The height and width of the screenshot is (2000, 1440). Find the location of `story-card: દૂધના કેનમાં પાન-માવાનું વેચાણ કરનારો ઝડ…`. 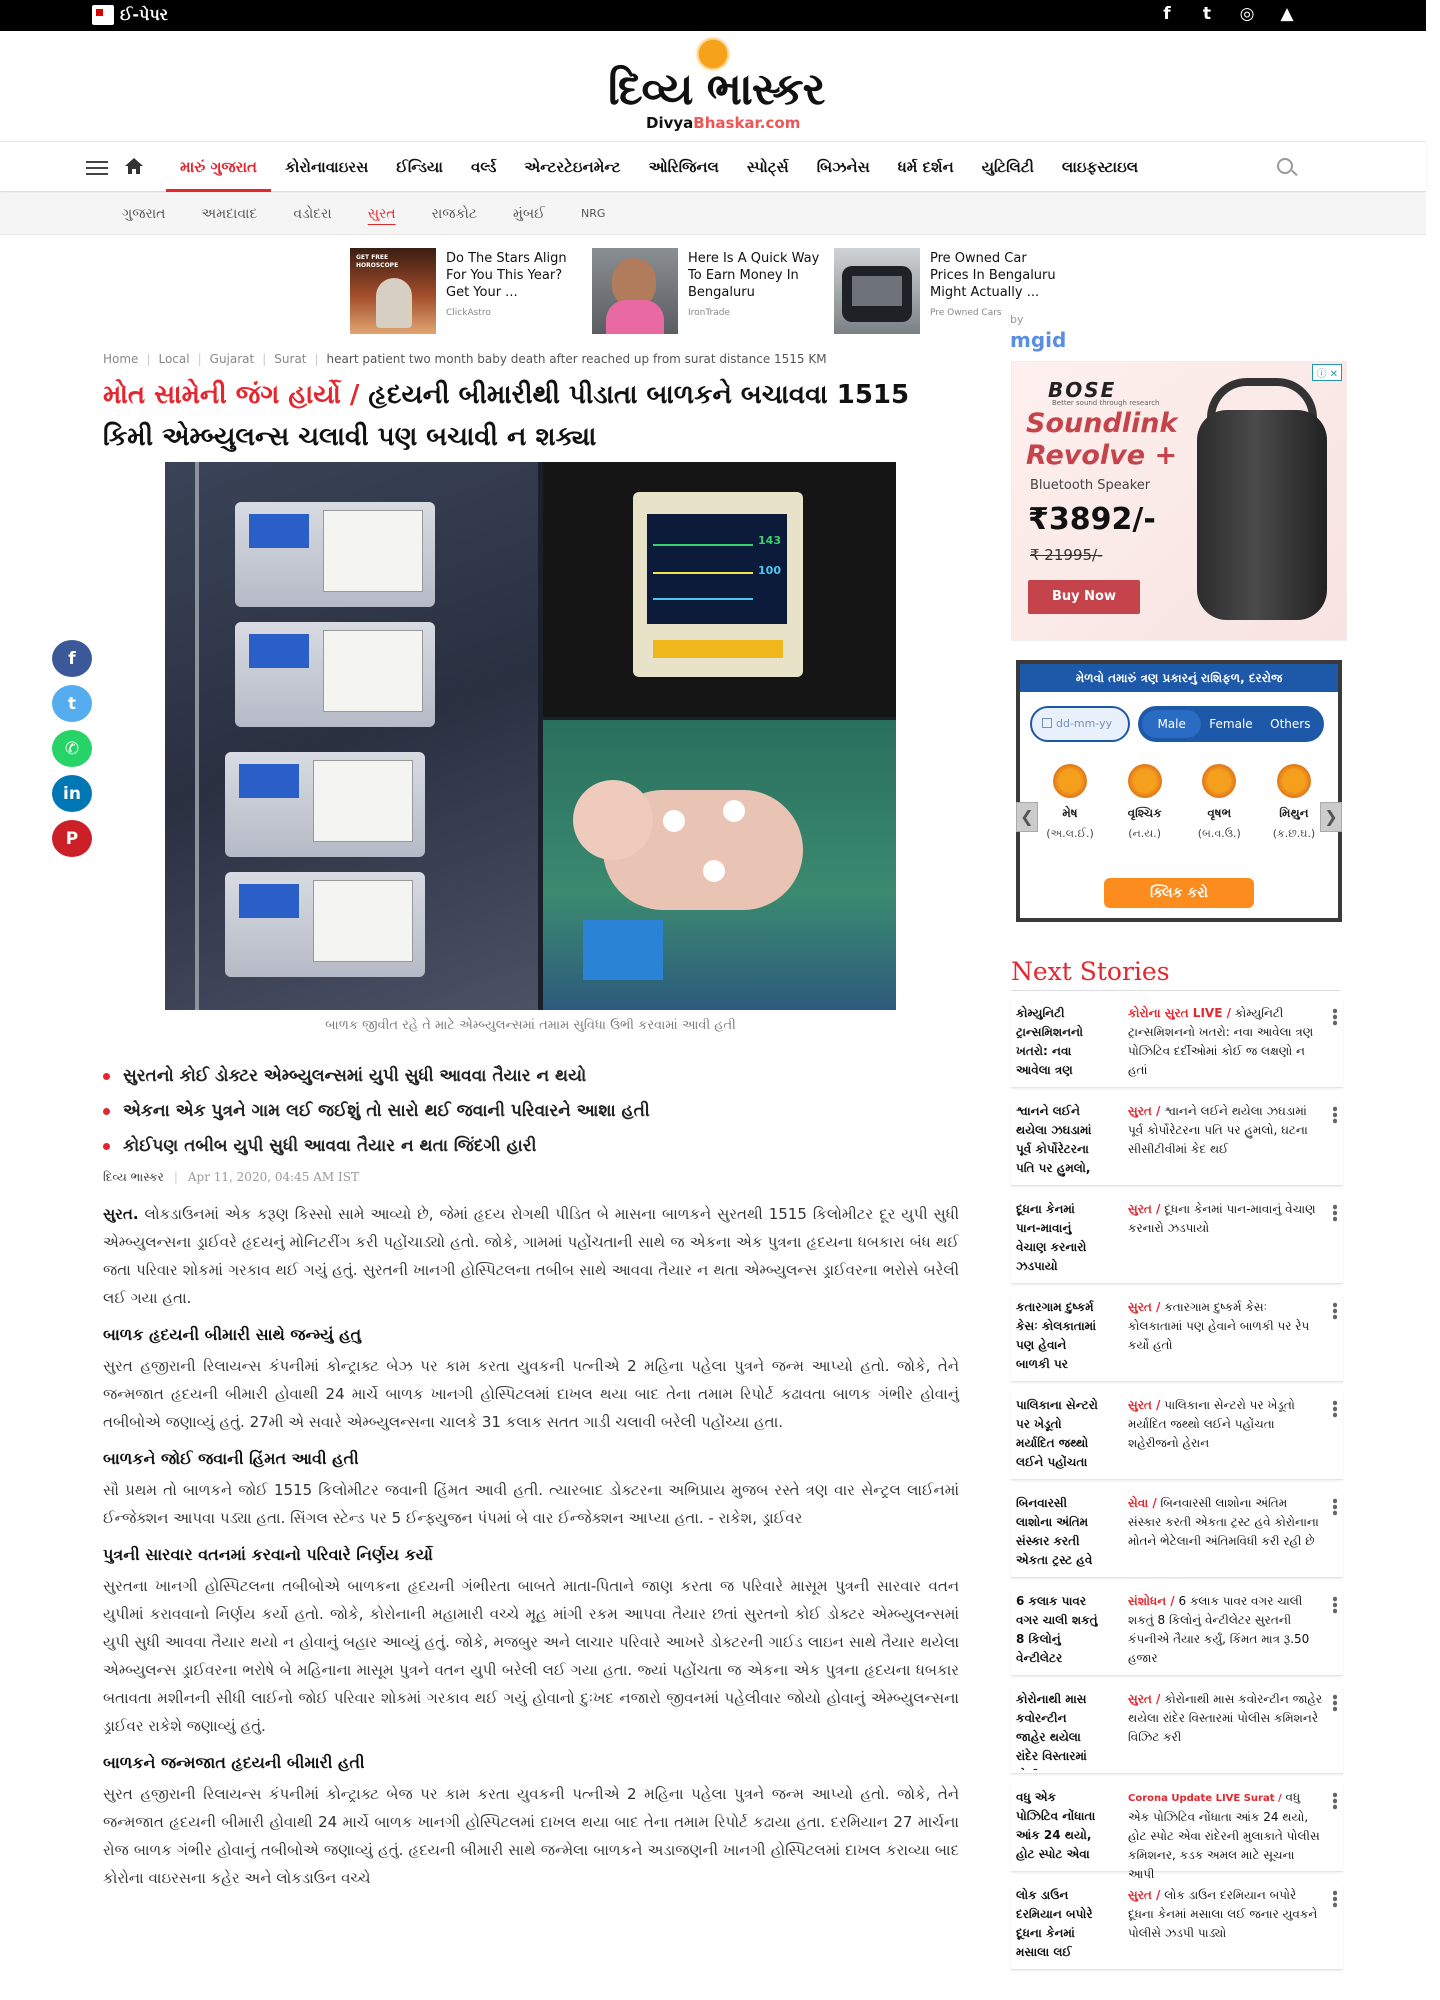

story-card: દૂધના કેનમાં પાન-માવાનું વેચાણ કરનારો ઝડ… is located at coordinates (1177, 1240).